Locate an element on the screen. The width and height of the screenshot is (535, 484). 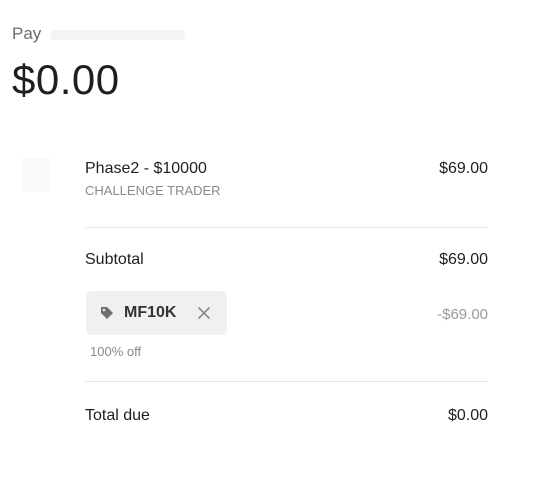
product-thumbnail is located at coordinates (36, 175).